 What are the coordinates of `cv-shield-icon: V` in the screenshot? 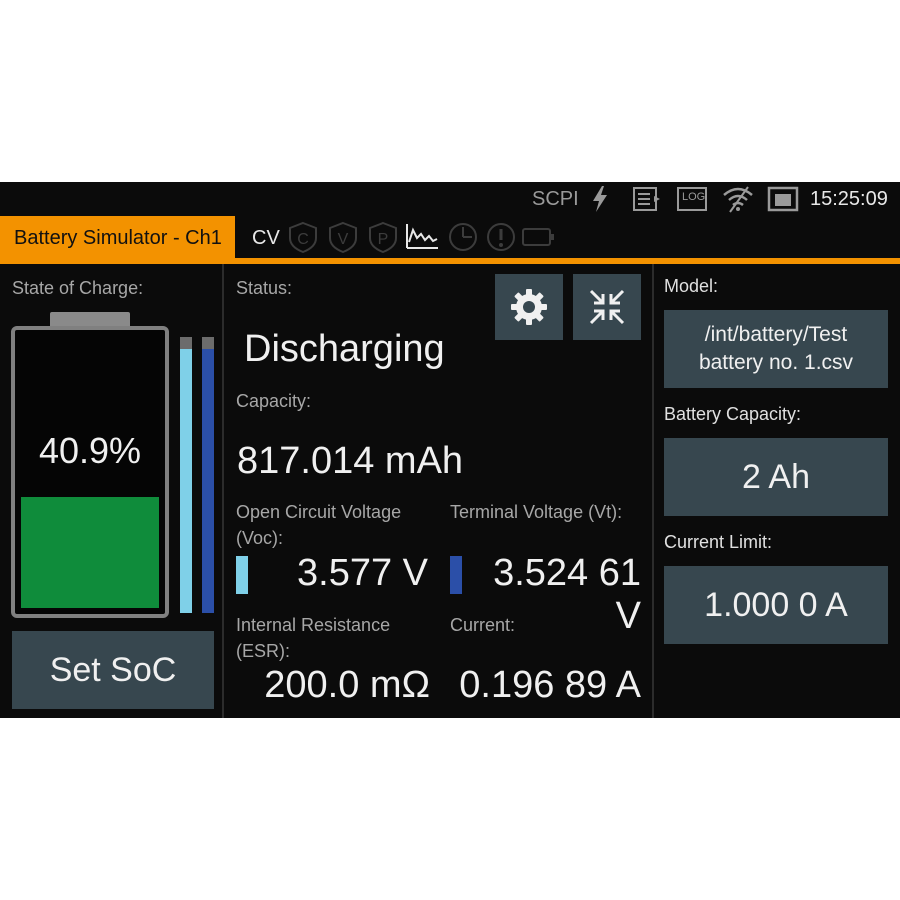 It's located at (343, 239).